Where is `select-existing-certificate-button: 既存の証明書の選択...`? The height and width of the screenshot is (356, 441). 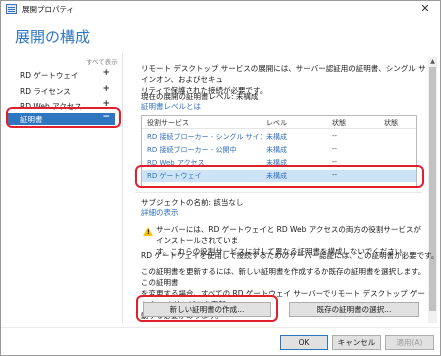
select-existing-certificate-button: 既存の証明書の選択... is located at coordinates (354, 309).